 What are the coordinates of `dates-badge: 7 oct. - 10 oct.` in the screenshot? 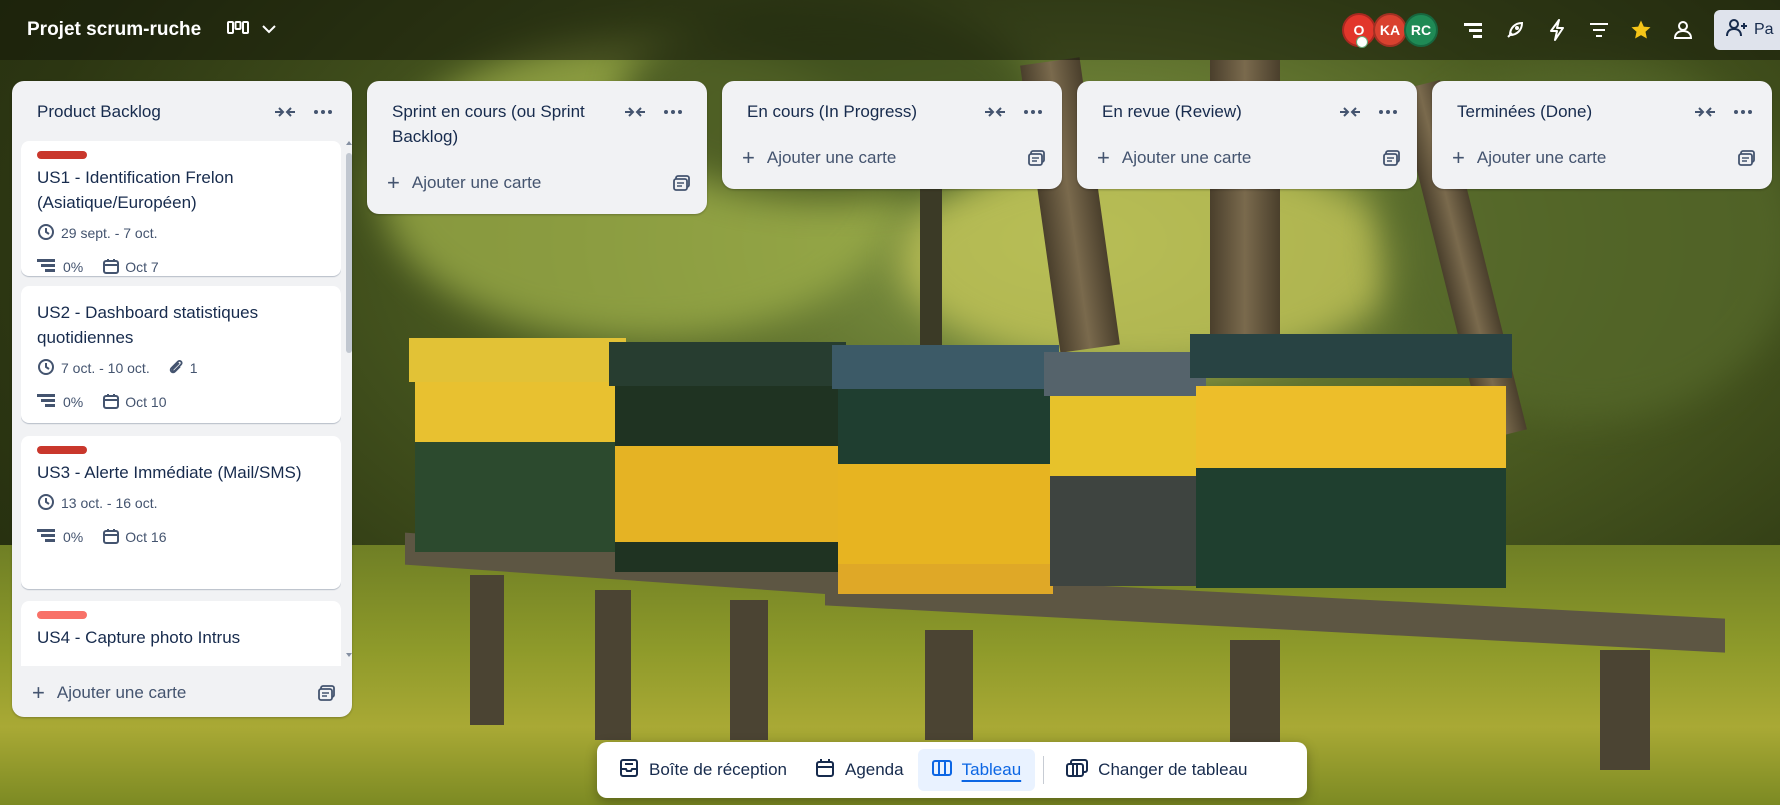 It's located at (93, 368).